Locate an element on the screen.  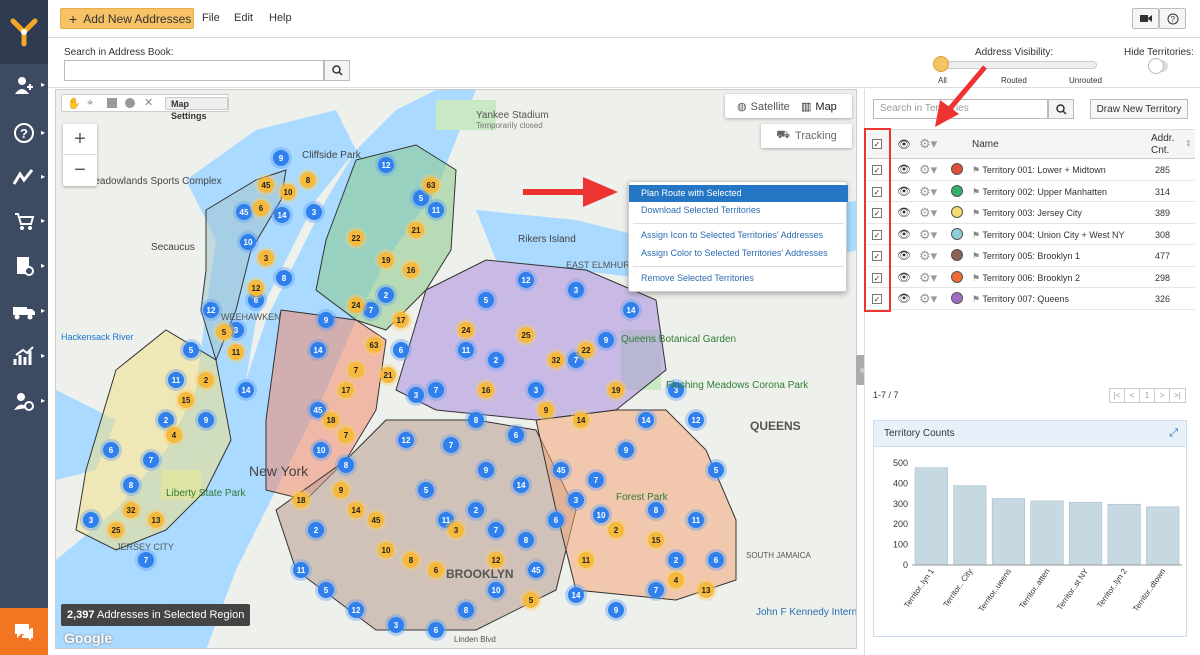
address-cluster-marker: 19 is located at coordinates (616, 390).